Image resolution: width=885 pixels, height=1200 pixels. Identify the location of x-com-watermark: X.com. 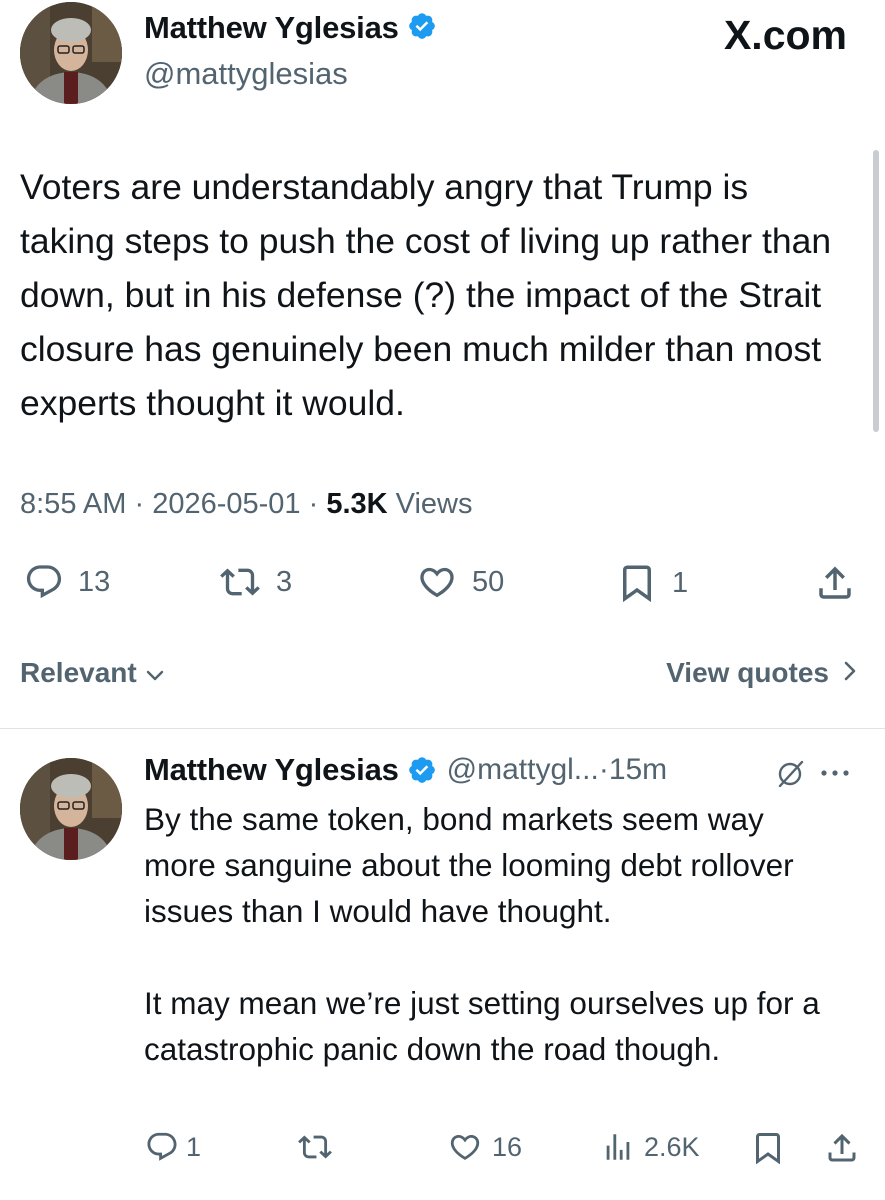
(785, 35).